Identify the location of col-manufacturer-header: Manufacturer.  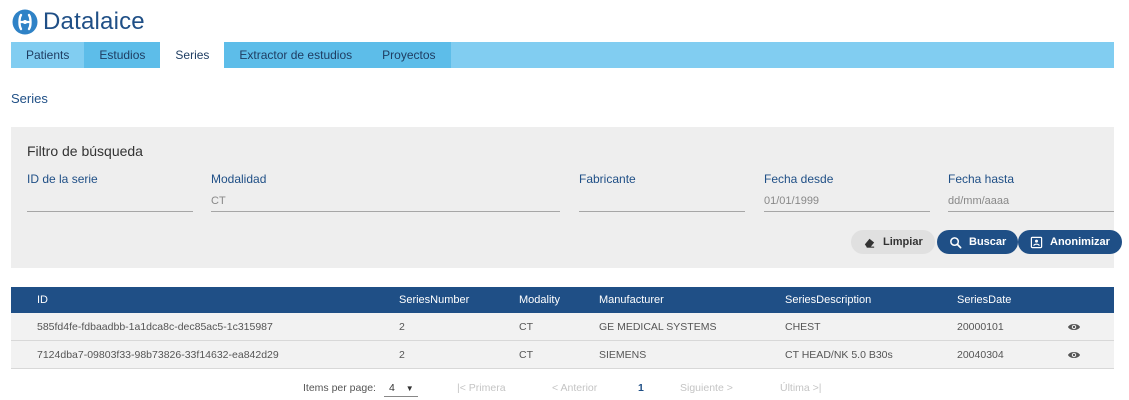
(631, 300).